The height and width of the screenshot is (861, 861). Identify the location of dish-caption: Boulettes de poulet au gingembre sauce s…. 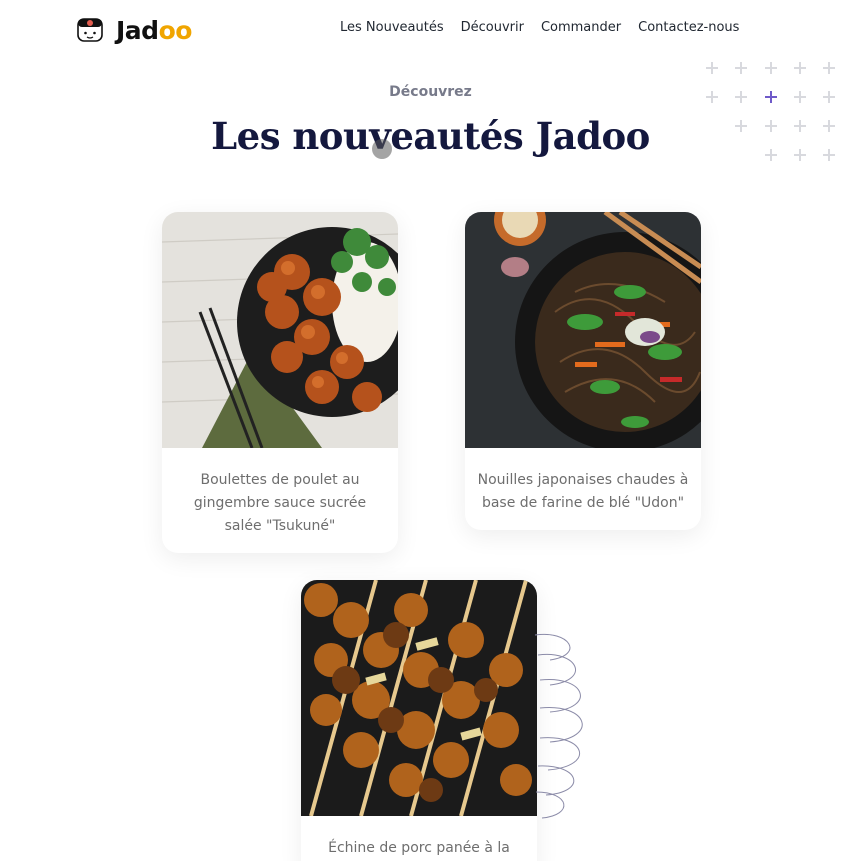
(280, 503).